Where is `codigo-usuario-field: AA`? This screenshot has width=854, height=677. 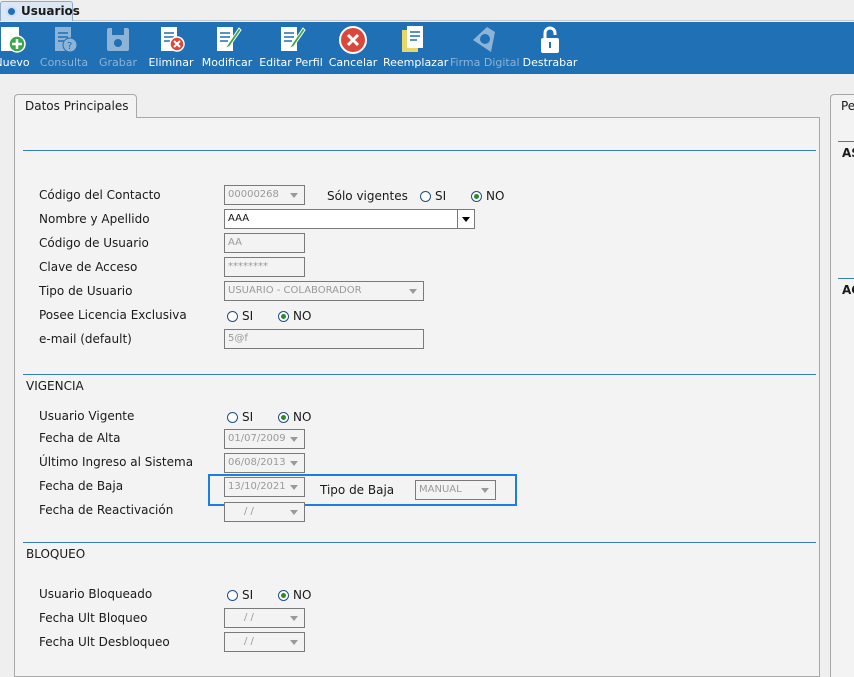
codigo-usuario-field: AA is located at coordinates (264, 243).